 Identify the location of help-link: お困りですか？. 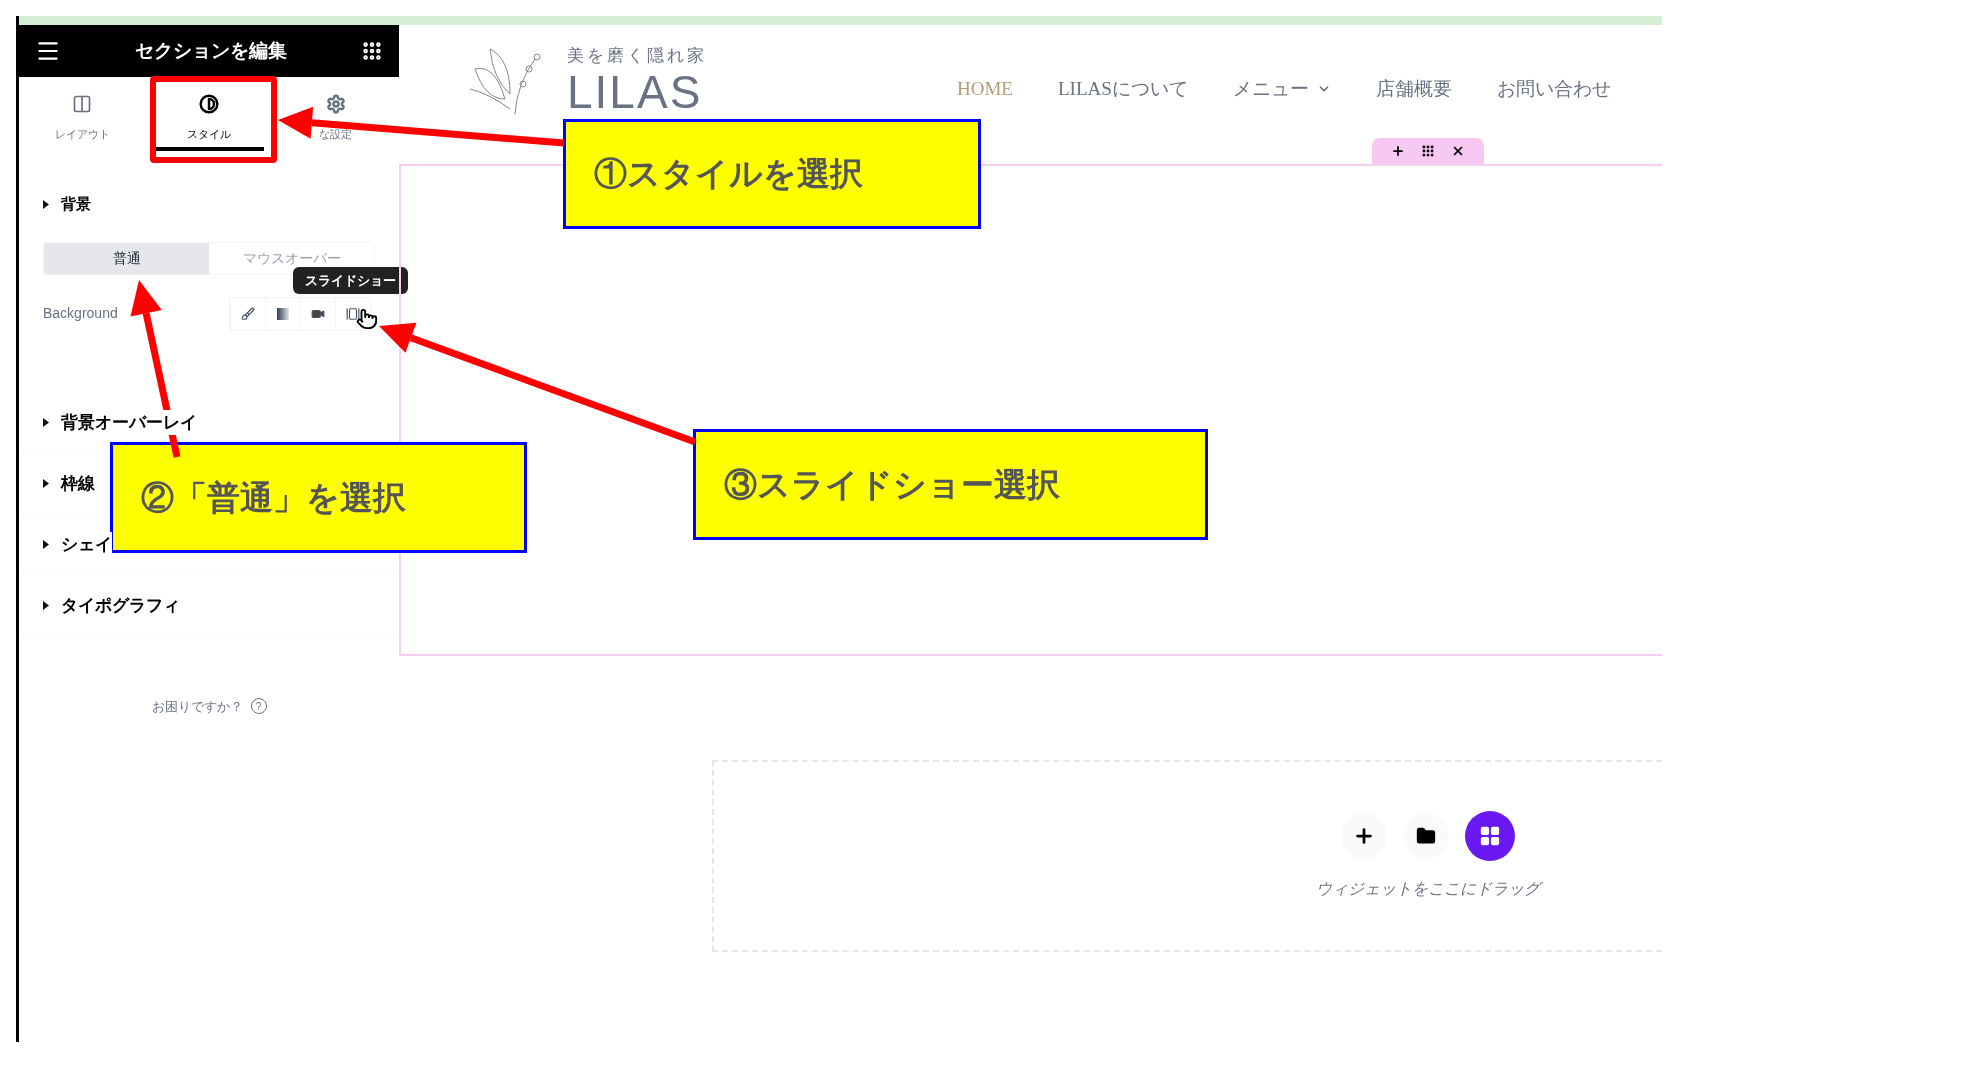
(197, 706).